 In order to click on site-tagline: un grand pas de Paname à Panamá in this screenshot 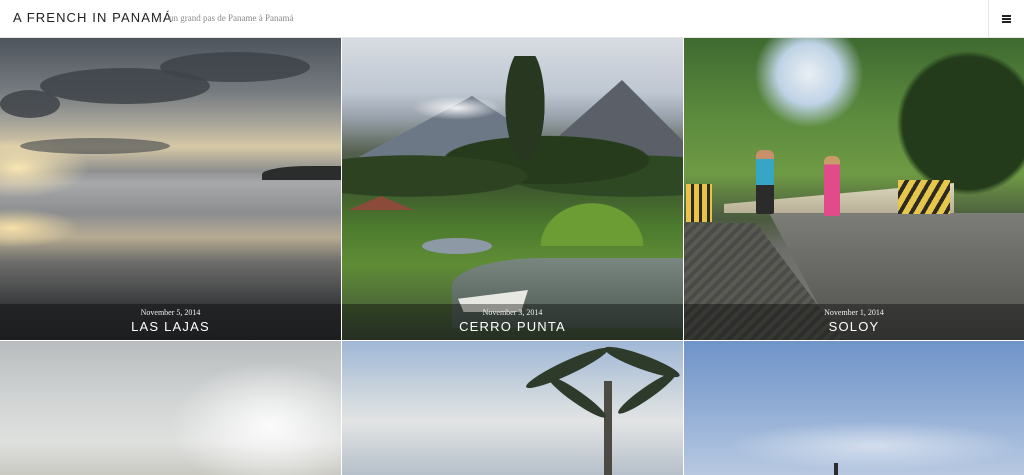, I will do `click(231, 18)`.